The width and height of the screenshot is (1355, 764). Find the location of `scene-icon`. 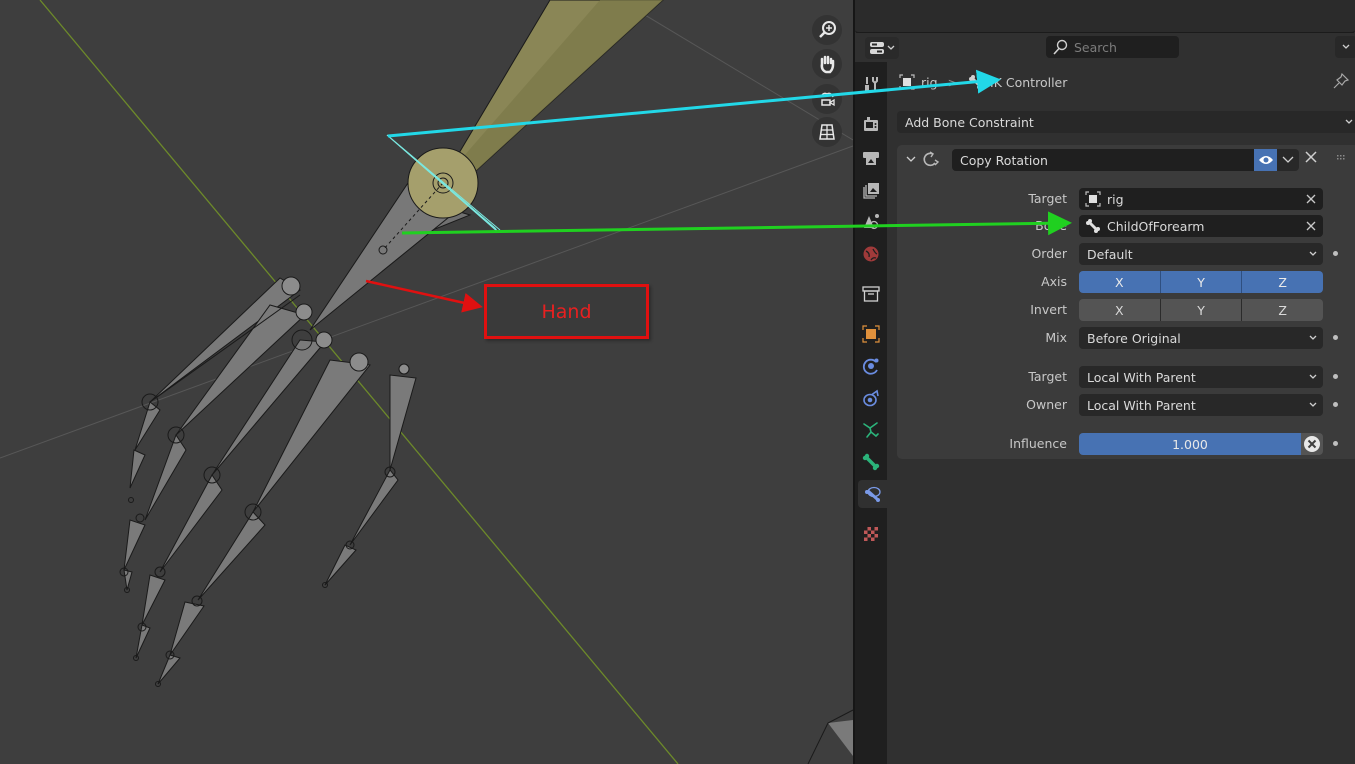

scene-icon is located at coordinates (871, 222).